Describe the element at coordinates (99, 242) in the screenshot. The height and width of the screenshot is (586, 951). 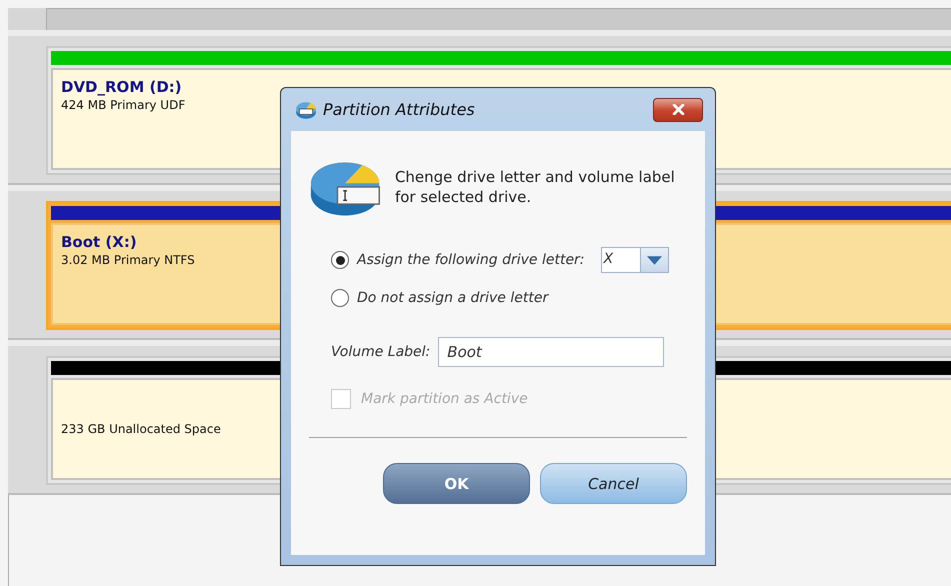
I see `partition-name: Boot (X:)` at that location.